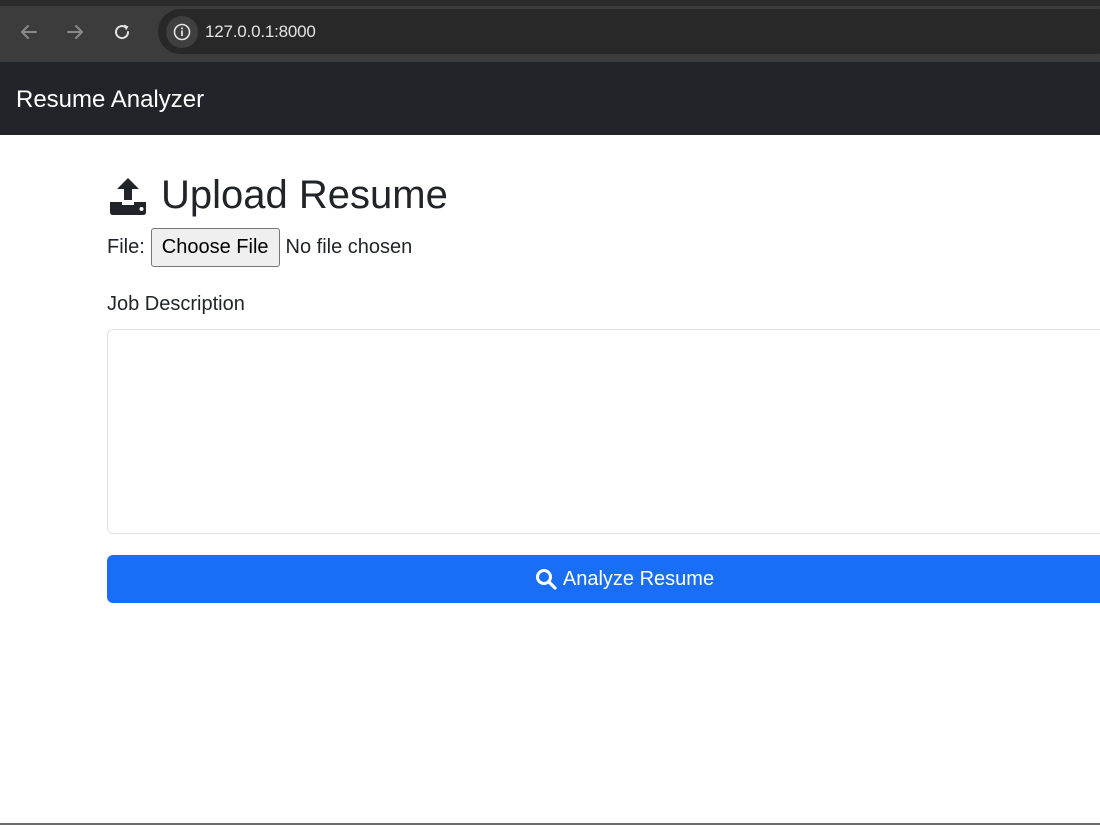 The height and width of the screenshot is (825, 1100). I want to click on arrow-left-icon, so click(29, 32).